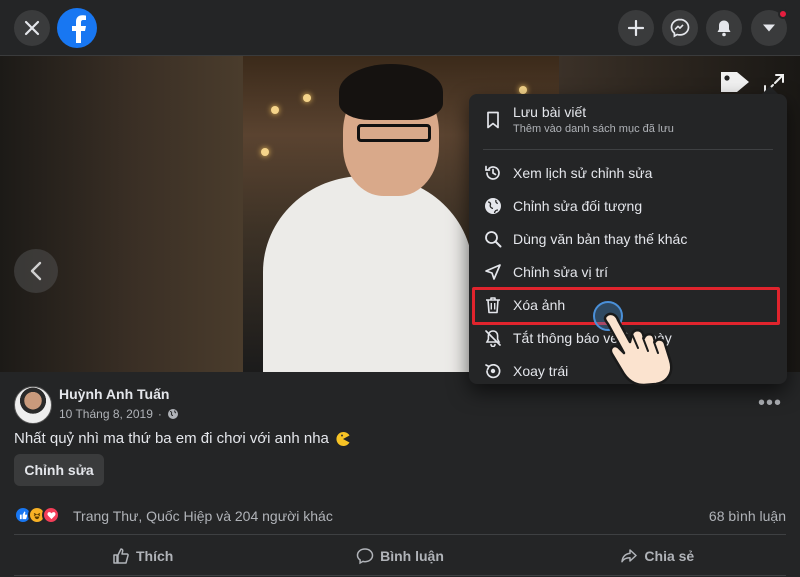 The width and height of the screenshot is (800, 577). Describe the element at coordinates (343, 438) in the screenshot. I see `pacman-emoji-icon` at that location.